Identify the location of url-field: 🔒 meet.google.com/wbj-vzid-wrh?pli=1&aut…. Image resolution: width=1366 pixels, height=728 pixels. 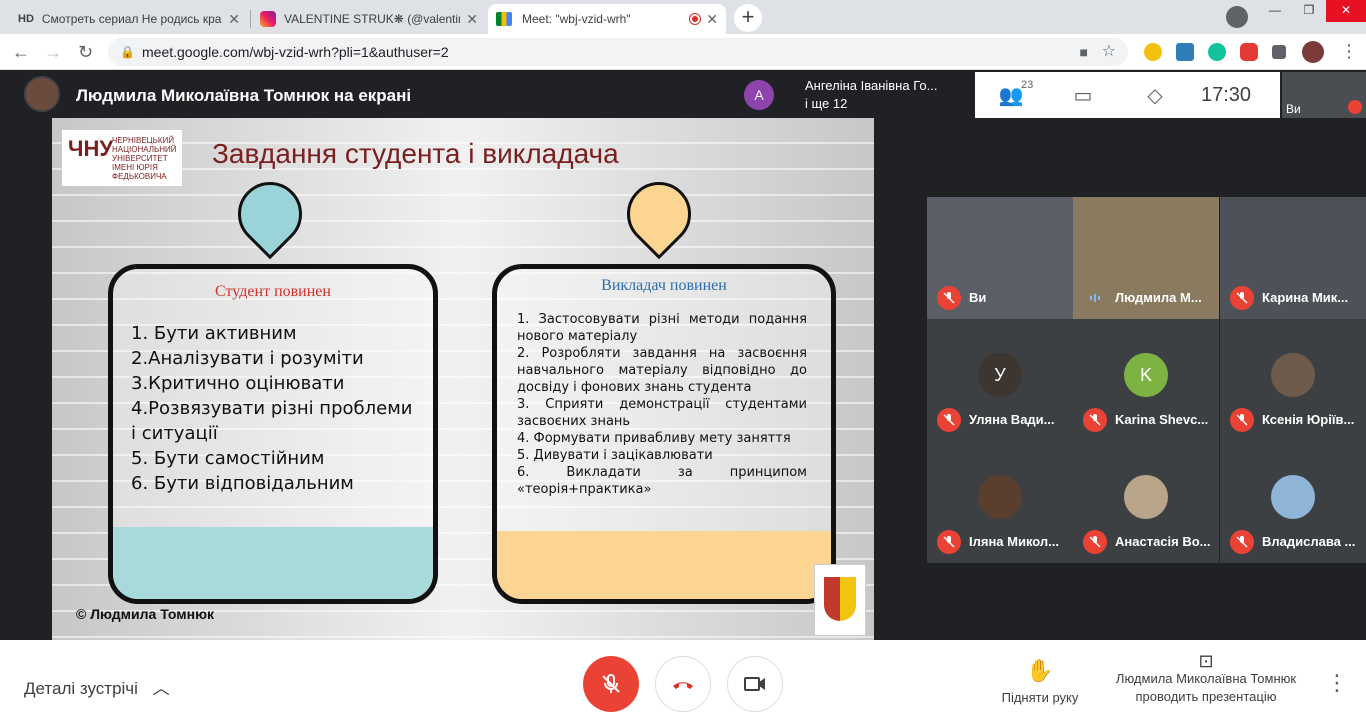
(618, 52).